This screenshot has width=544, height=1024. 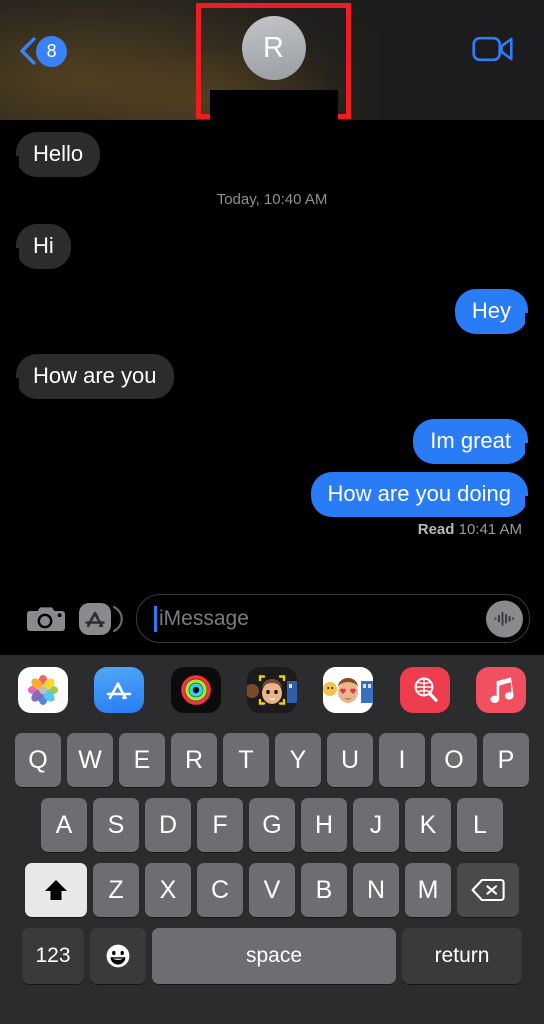 I want to click on key-l: L, so click(x=480, y=825).